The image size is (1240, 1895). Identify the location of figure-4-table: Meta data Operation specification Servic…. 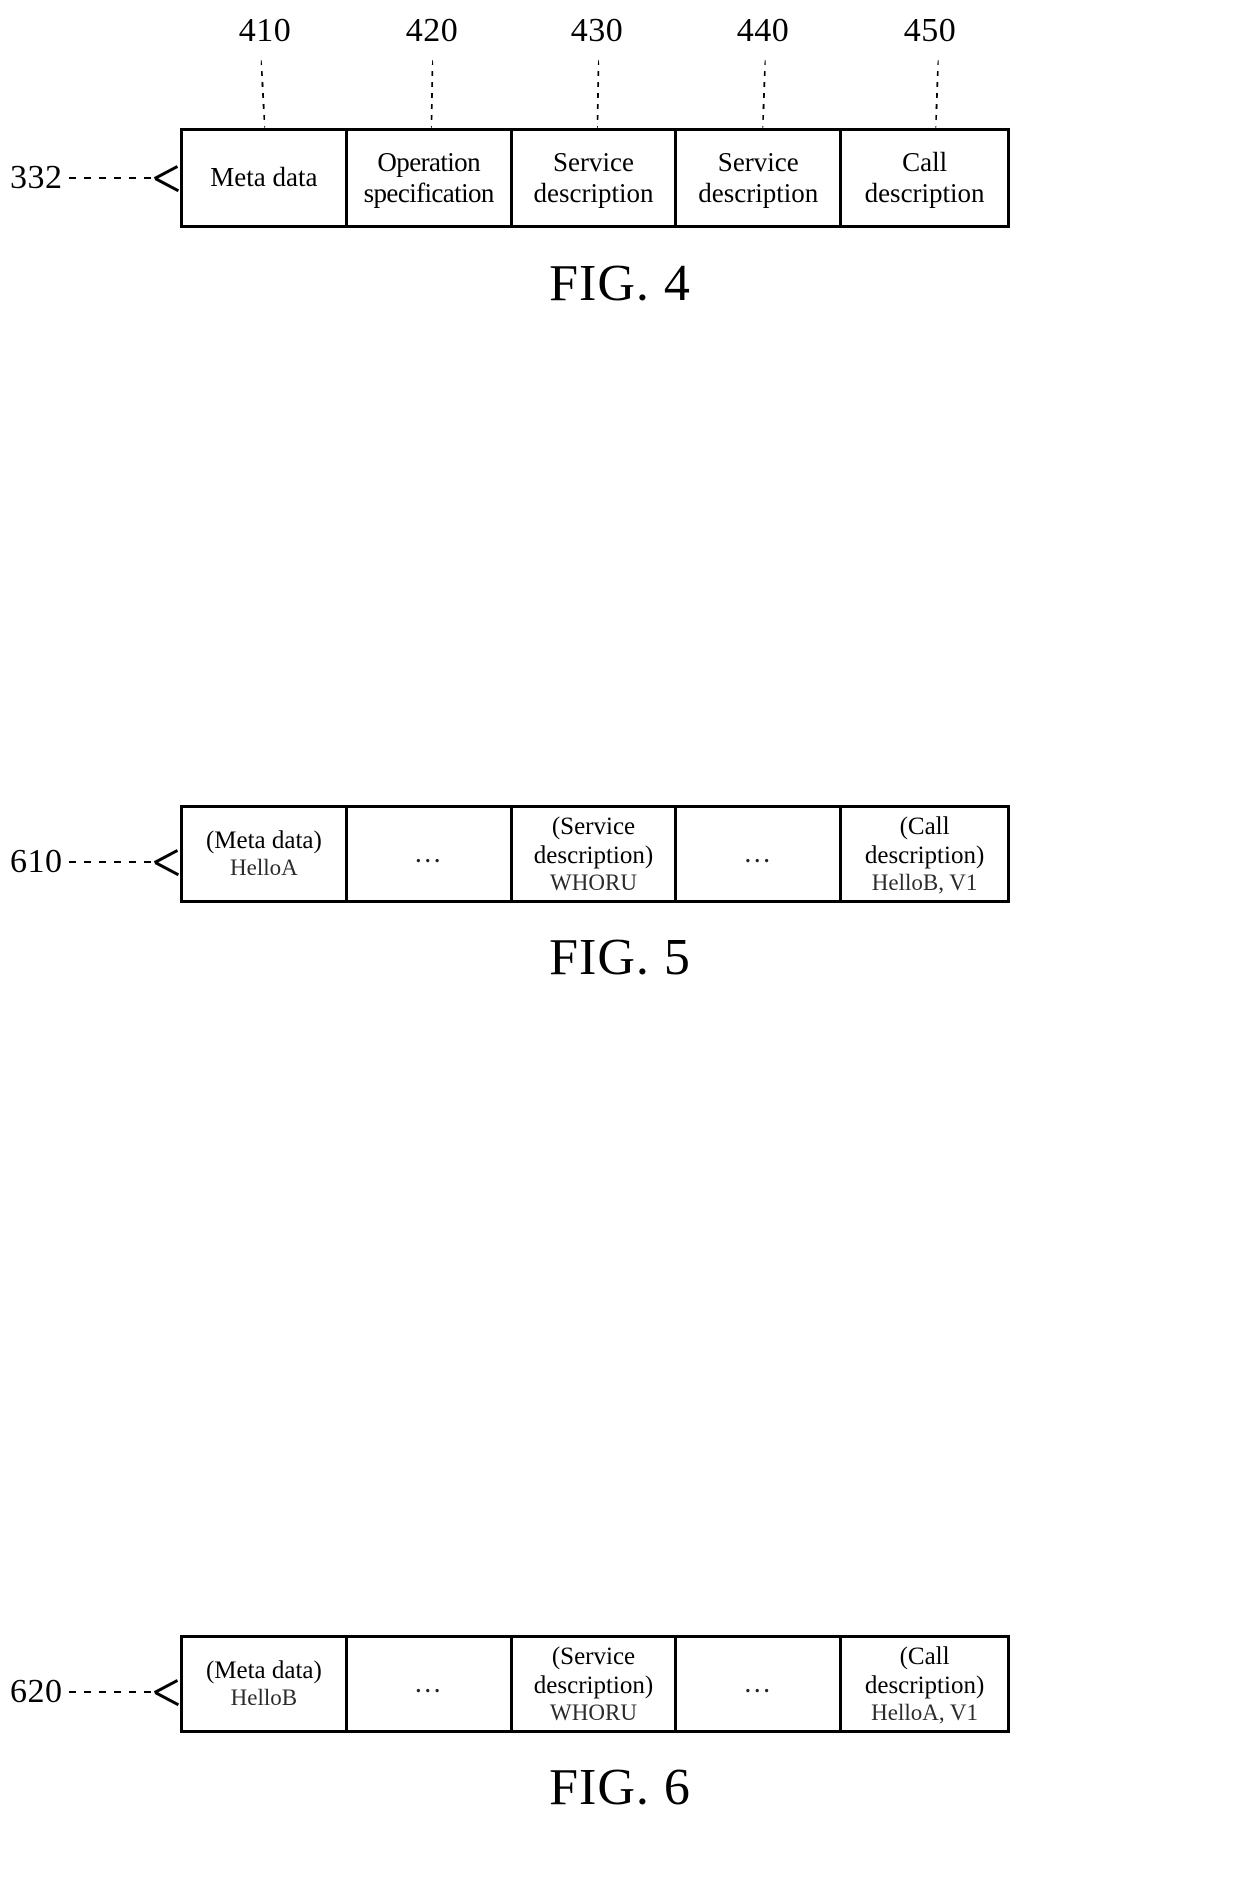
(595, 178).